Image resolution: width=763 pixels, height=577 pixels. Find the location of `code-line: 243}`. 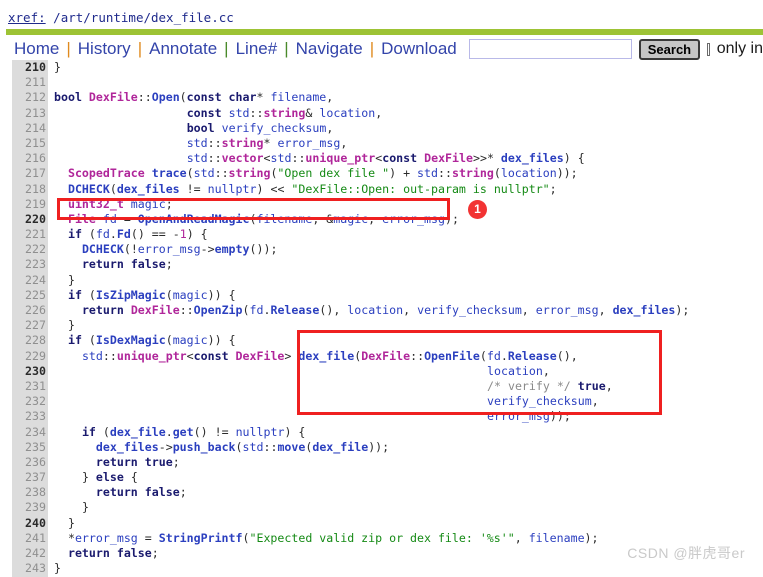

code-line: 243} is located at coordinates (381, 568).